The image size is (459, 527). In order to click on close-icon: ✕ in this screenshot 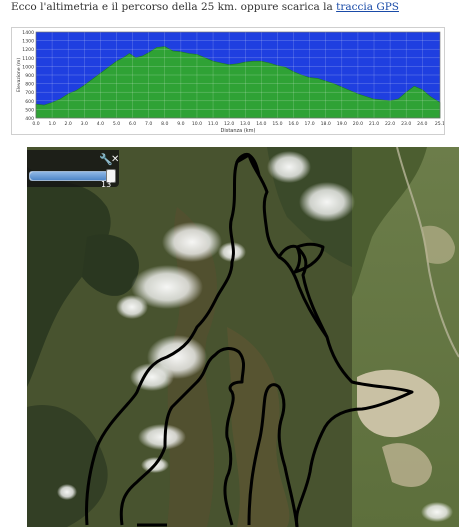, I will do `click(115, 159)`.